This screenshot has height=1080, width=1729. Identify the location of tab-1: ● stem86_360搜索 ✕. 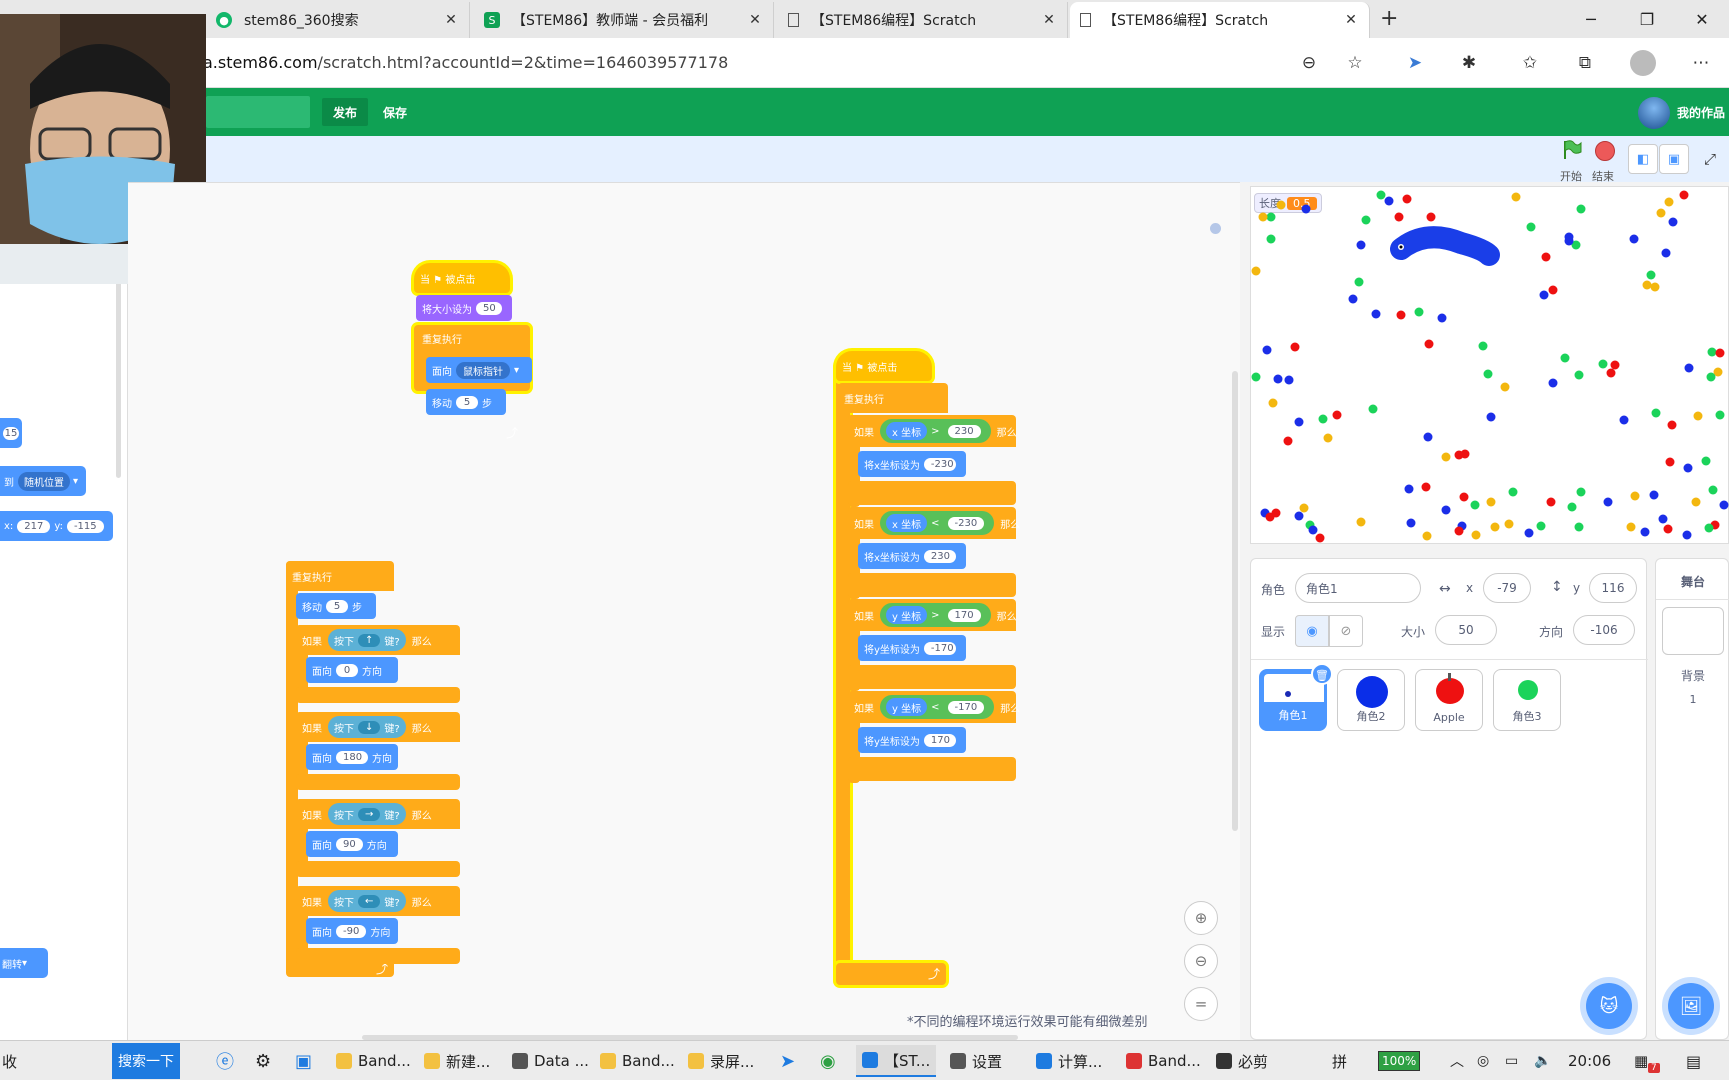
(338, 20).